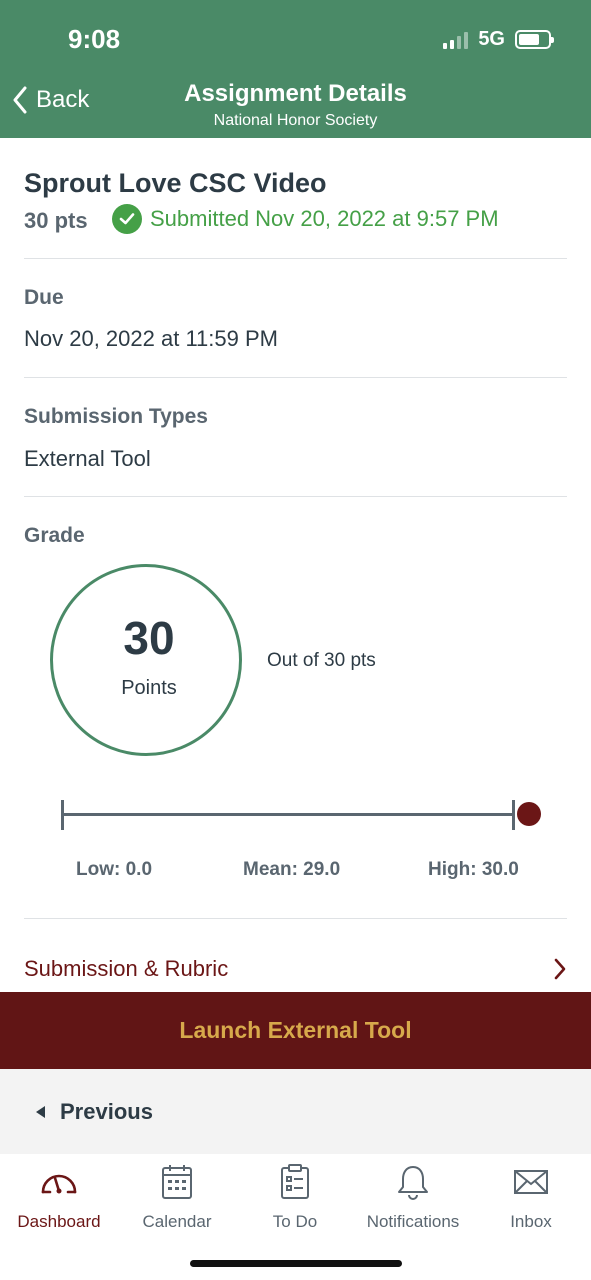  Describe the element at coordinates (413, 1182) in the screenshot. I see `bell-icon` at that location.